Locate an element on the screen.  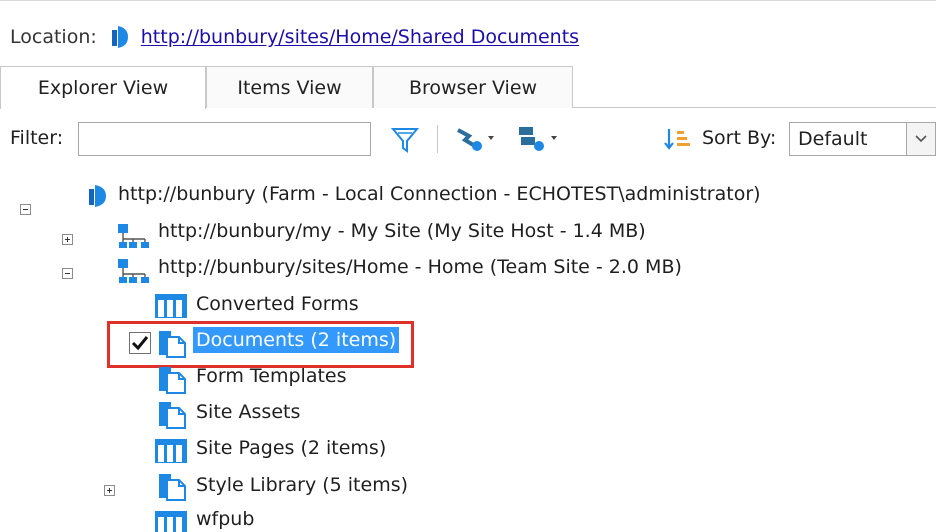
checkmark-icon is located at coordinates (140, 343).